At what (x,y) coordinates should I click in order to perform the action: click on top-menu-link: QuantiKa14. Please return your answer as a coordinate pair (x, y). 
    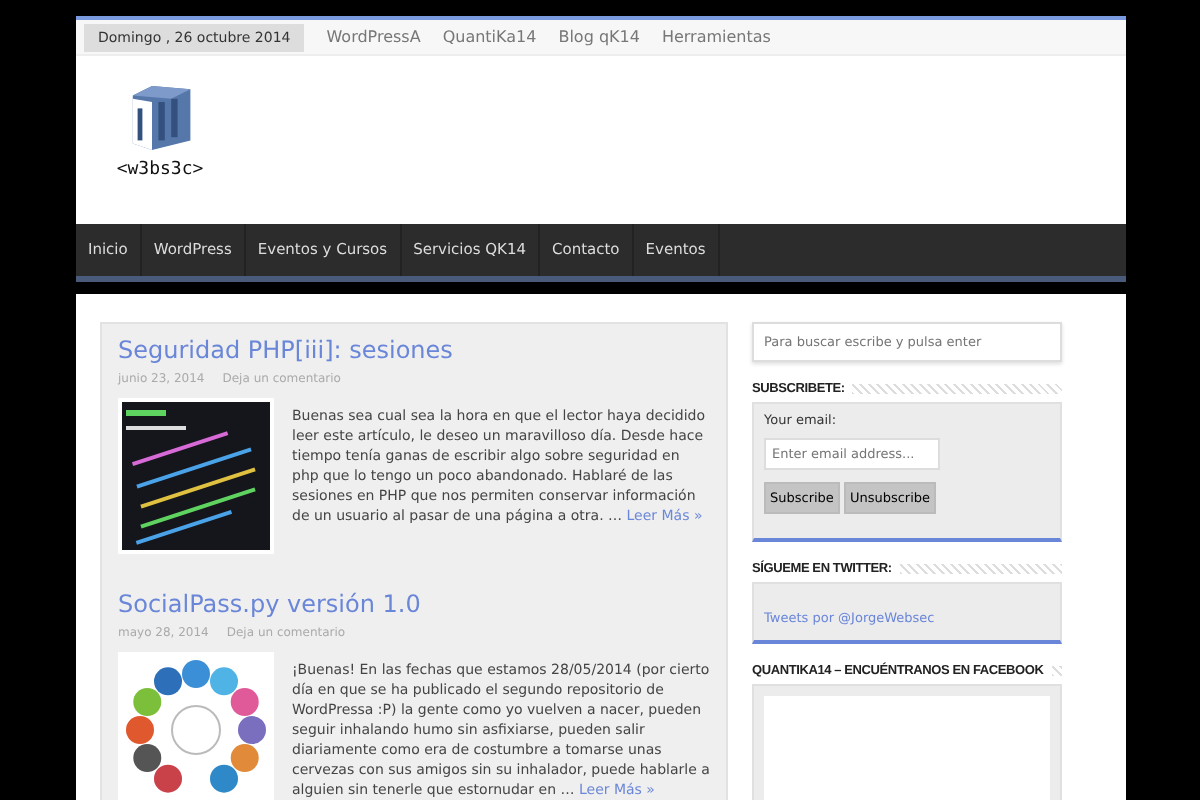
    Looking at the image, I should click on (489, 37).